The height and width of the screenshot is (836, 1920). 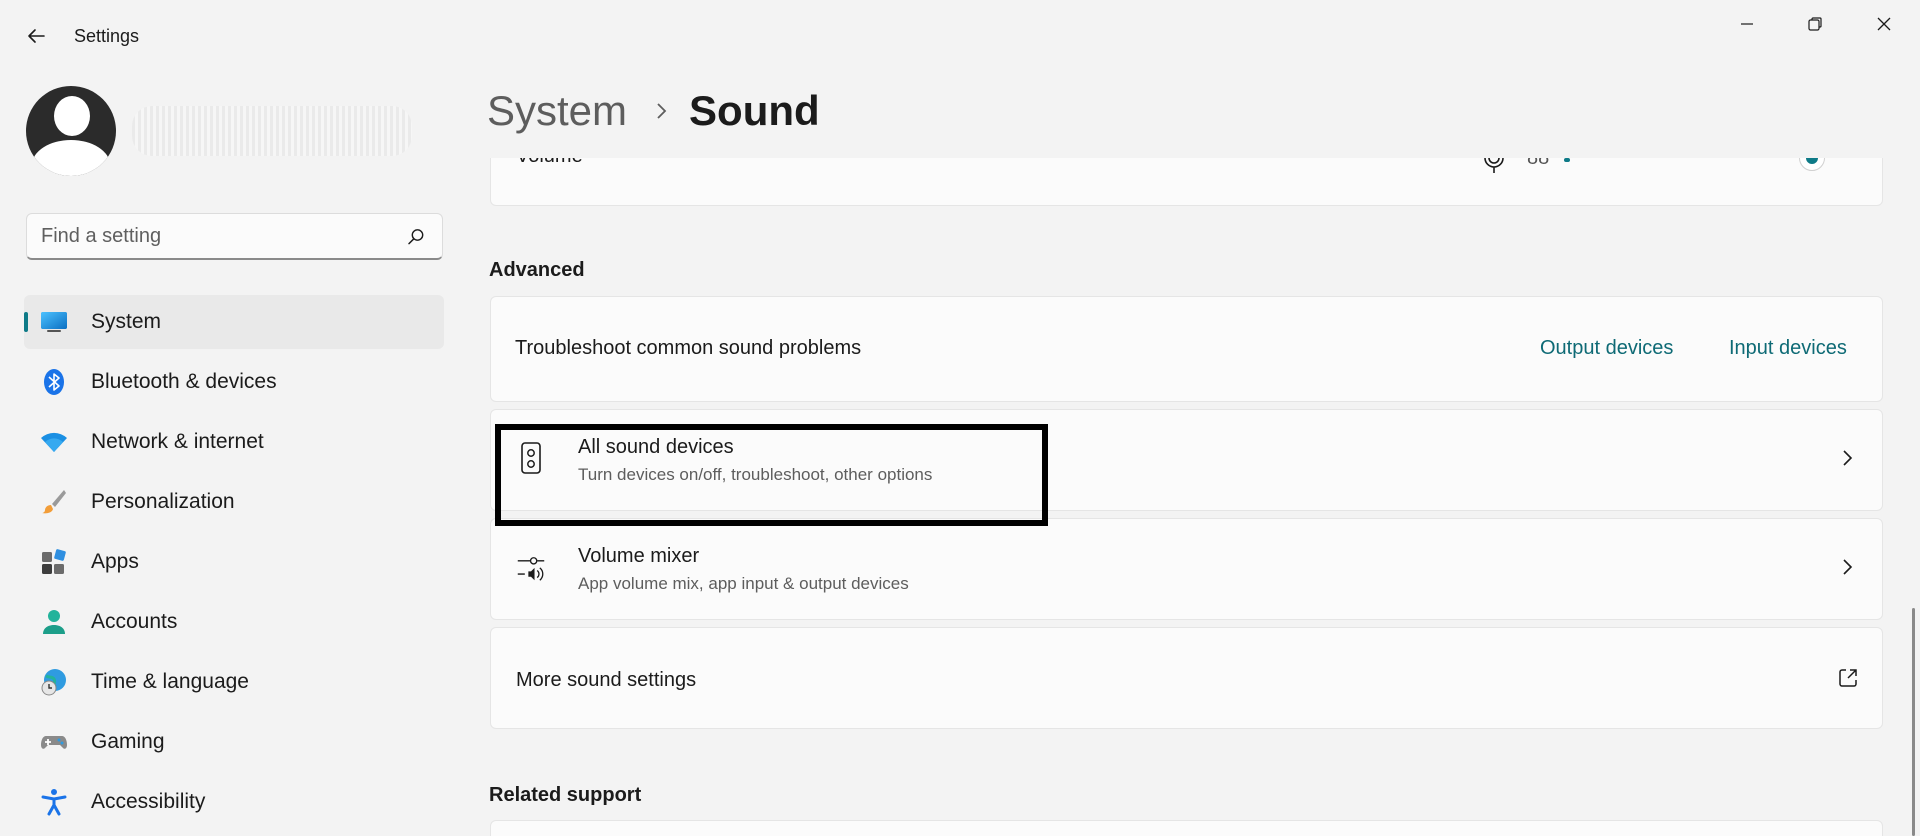 What do you see at coordinates (71, 131) in the screenshot?
I see `user-avatar-icon` at bounding box center [71, 131].